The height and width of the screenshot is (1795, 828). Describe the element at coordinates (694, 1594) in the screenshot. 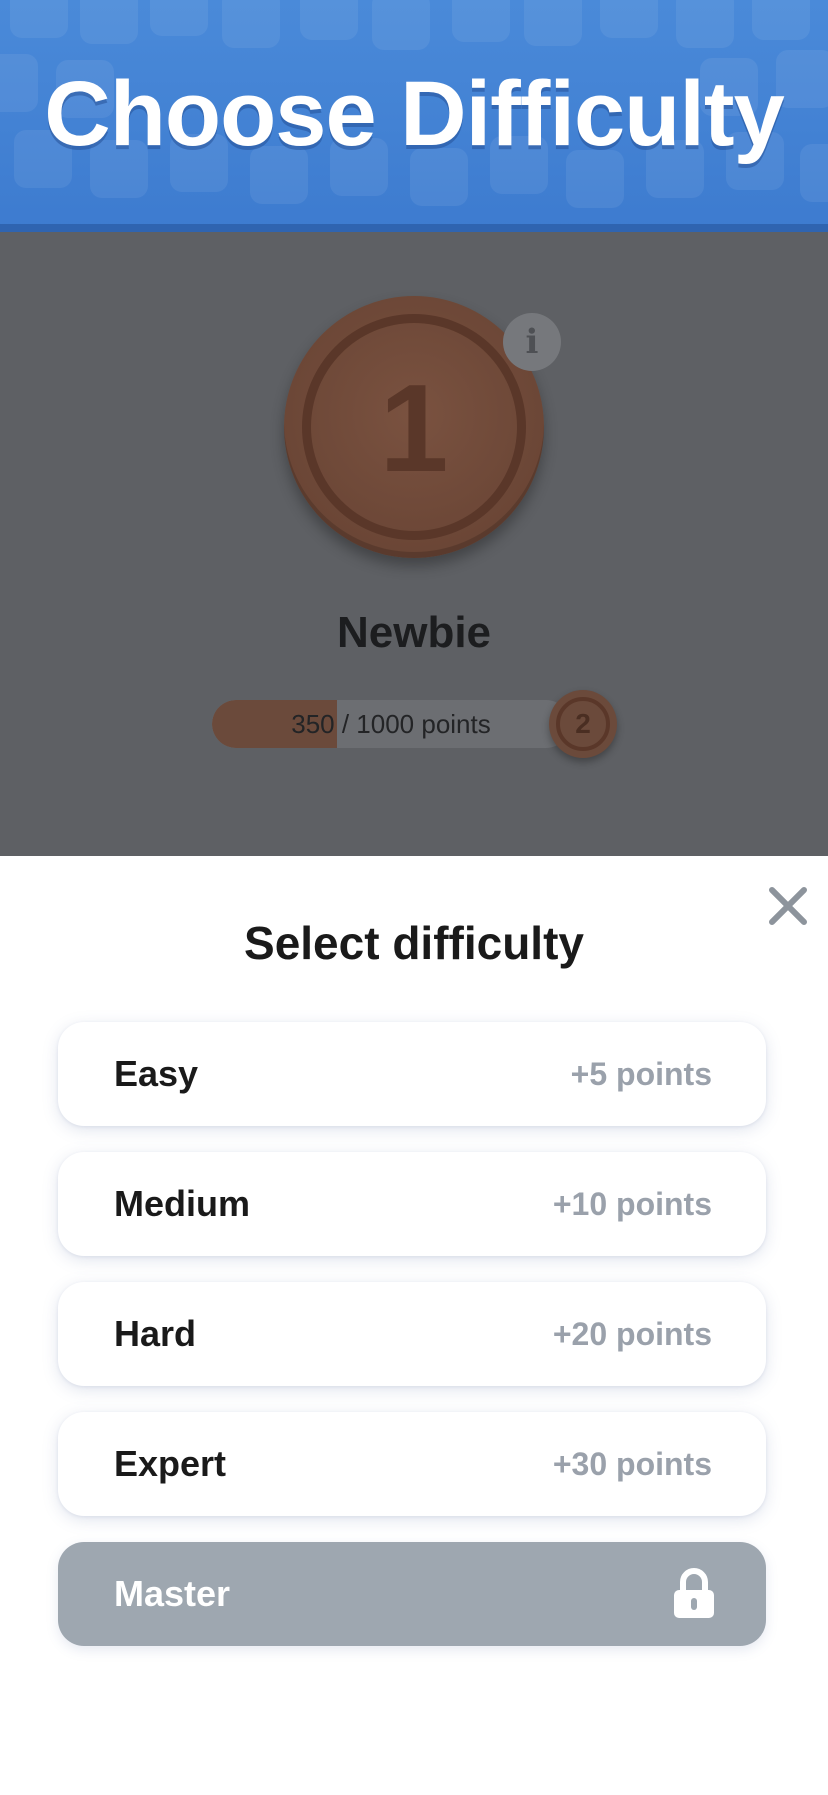

I see `lock-icon` at that location.